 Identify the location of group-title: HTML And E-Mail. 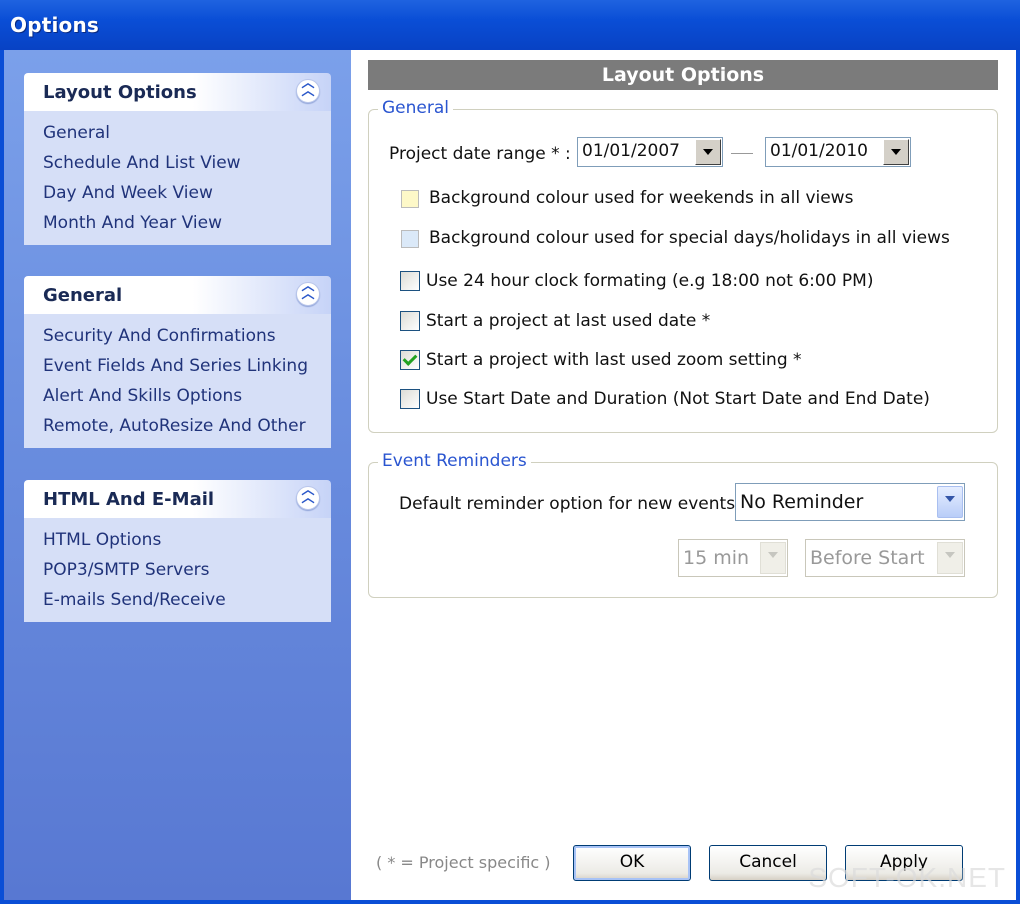
(129, 499).